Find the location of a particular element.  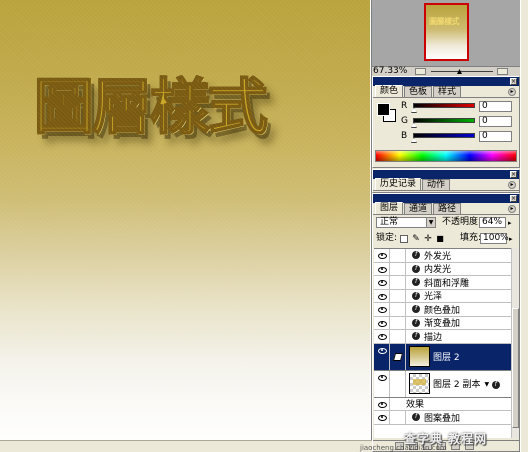

add-mask-icon is located at coordinates (413, 446).